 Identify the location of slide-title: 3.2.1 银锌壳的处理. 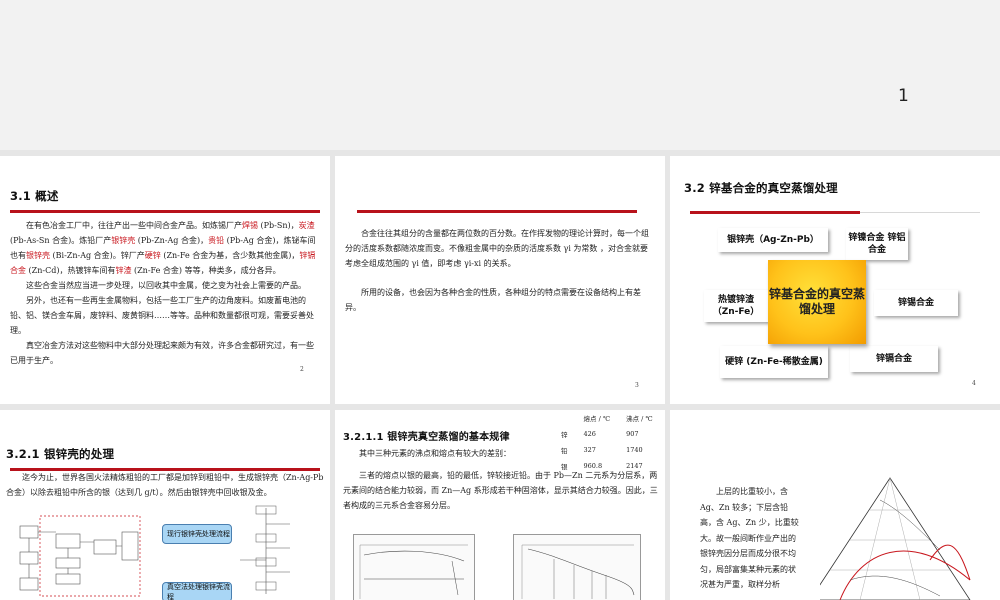
(60, 454).